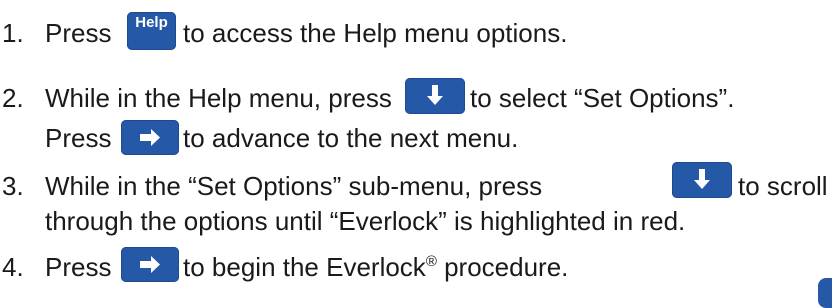  What do you see at coordinates (825, 293) in the screenshot?
I see `partial-key-icon` at bounding box center [825, 293].